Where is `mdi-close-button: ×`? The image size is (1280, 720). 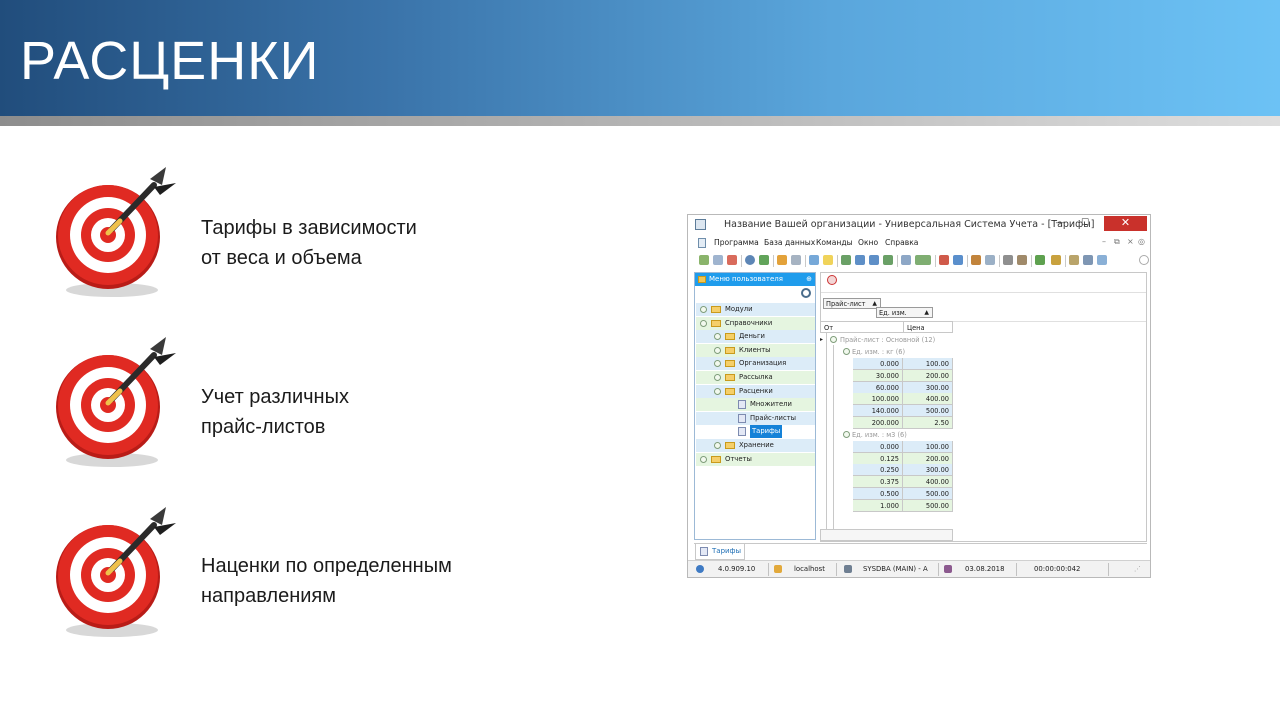
mdi-close-button: × is located at coordinates (1130, 241).